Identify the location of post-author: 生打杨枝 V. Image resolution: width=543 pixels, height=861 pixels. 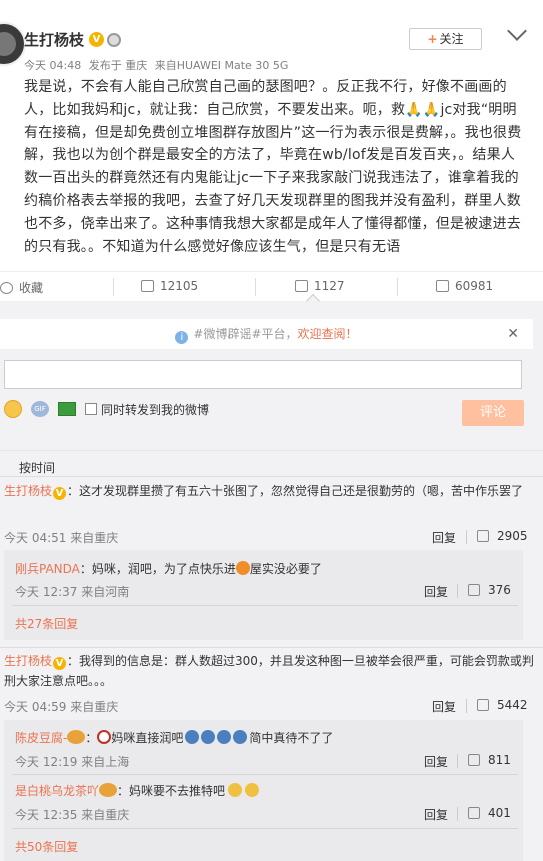
(73, 39).